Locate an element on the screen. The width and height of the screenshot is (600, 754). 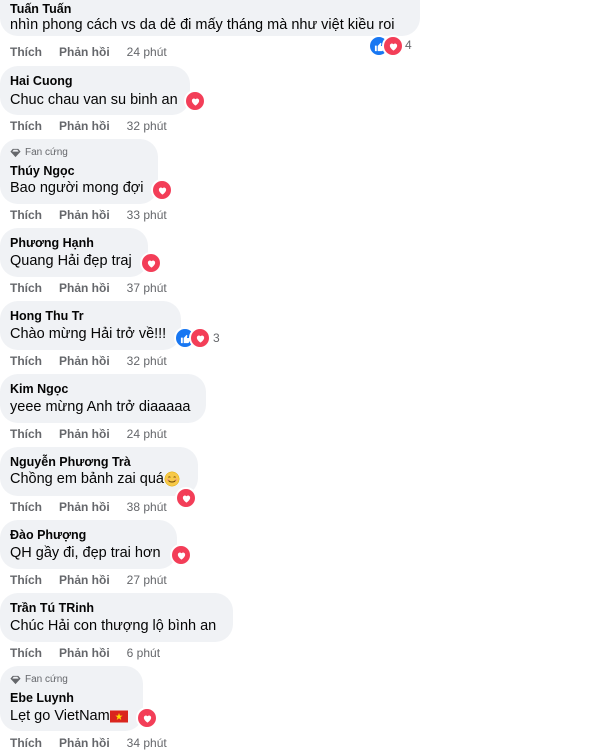
comment-author: Tuấn Tuấn is located at coordinates (40, 9).